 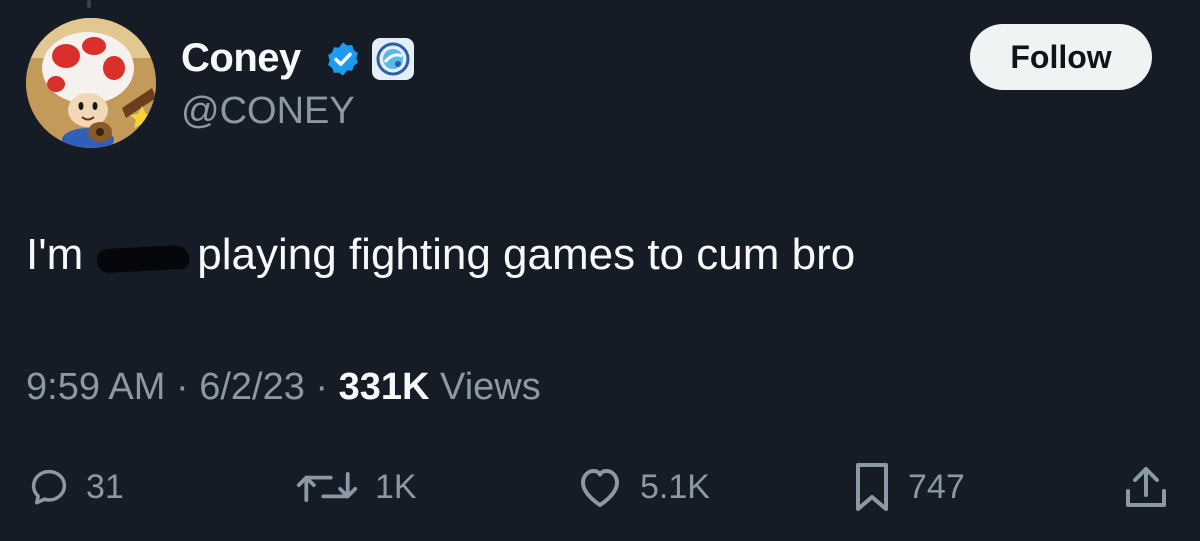 What do you see at coordinates (384, 387) in the screenshot?
I see `views-count: 331K` at bounding box center [384, 387].